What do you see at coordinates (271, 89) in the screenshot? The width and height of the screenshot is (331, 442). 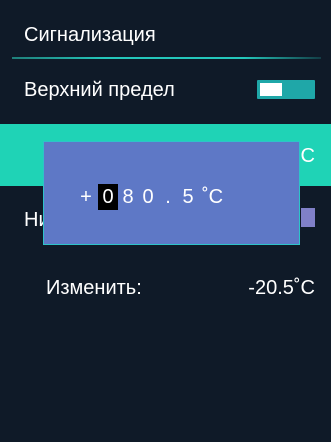 I see `toggle-knob` at bounding box center [271, 89].